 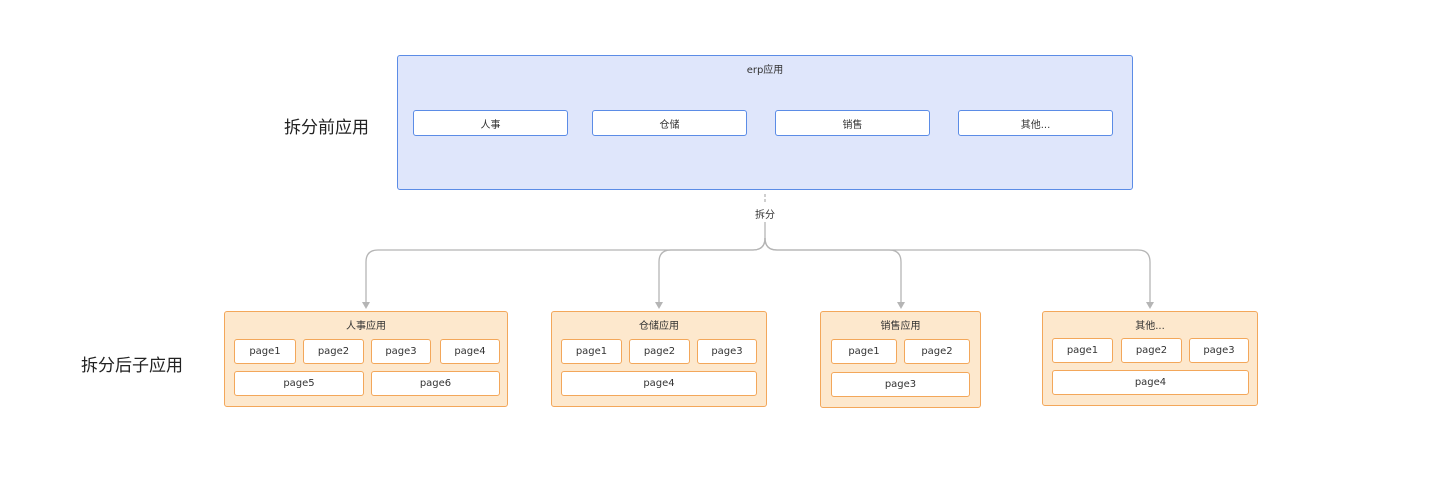 What do you see at coordinates (712, 271) in the screenshot?
I see `connector-to-warehouse` at bounding box center [712, 271].